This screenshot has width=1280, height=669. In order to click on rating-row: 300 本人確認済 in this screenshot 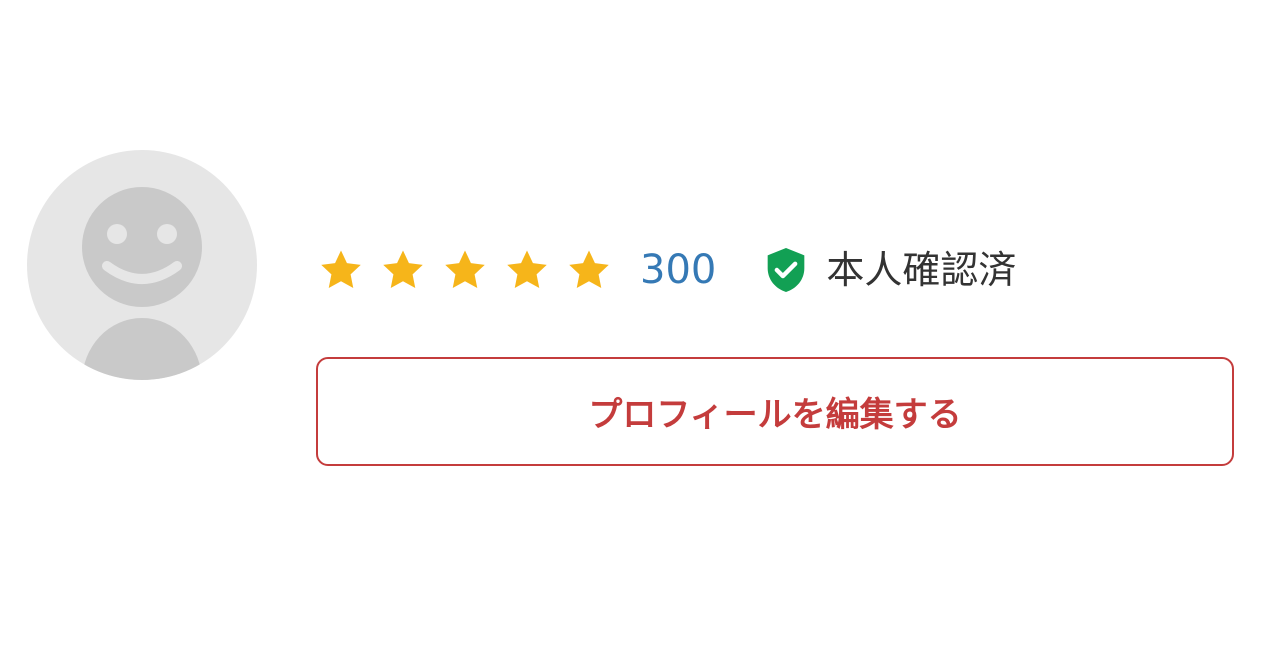, I will do `click(667, 270)`.